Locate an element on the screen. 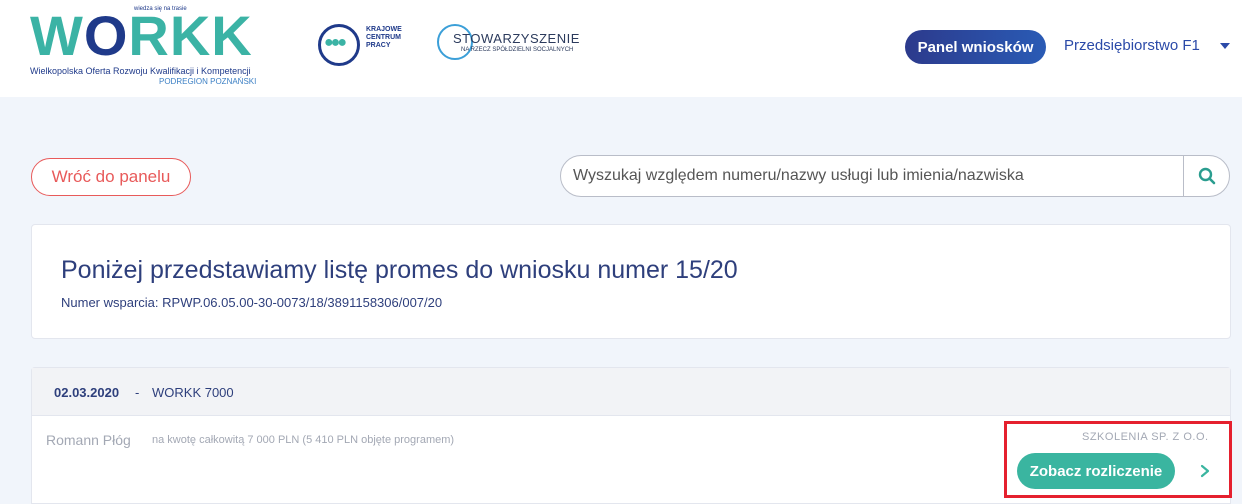 The height and width of the screenshot is (504, 1242). kcp-logo: ●●● KRAJOWE CENTRUM PRACY is located at coordinates (378, 45).